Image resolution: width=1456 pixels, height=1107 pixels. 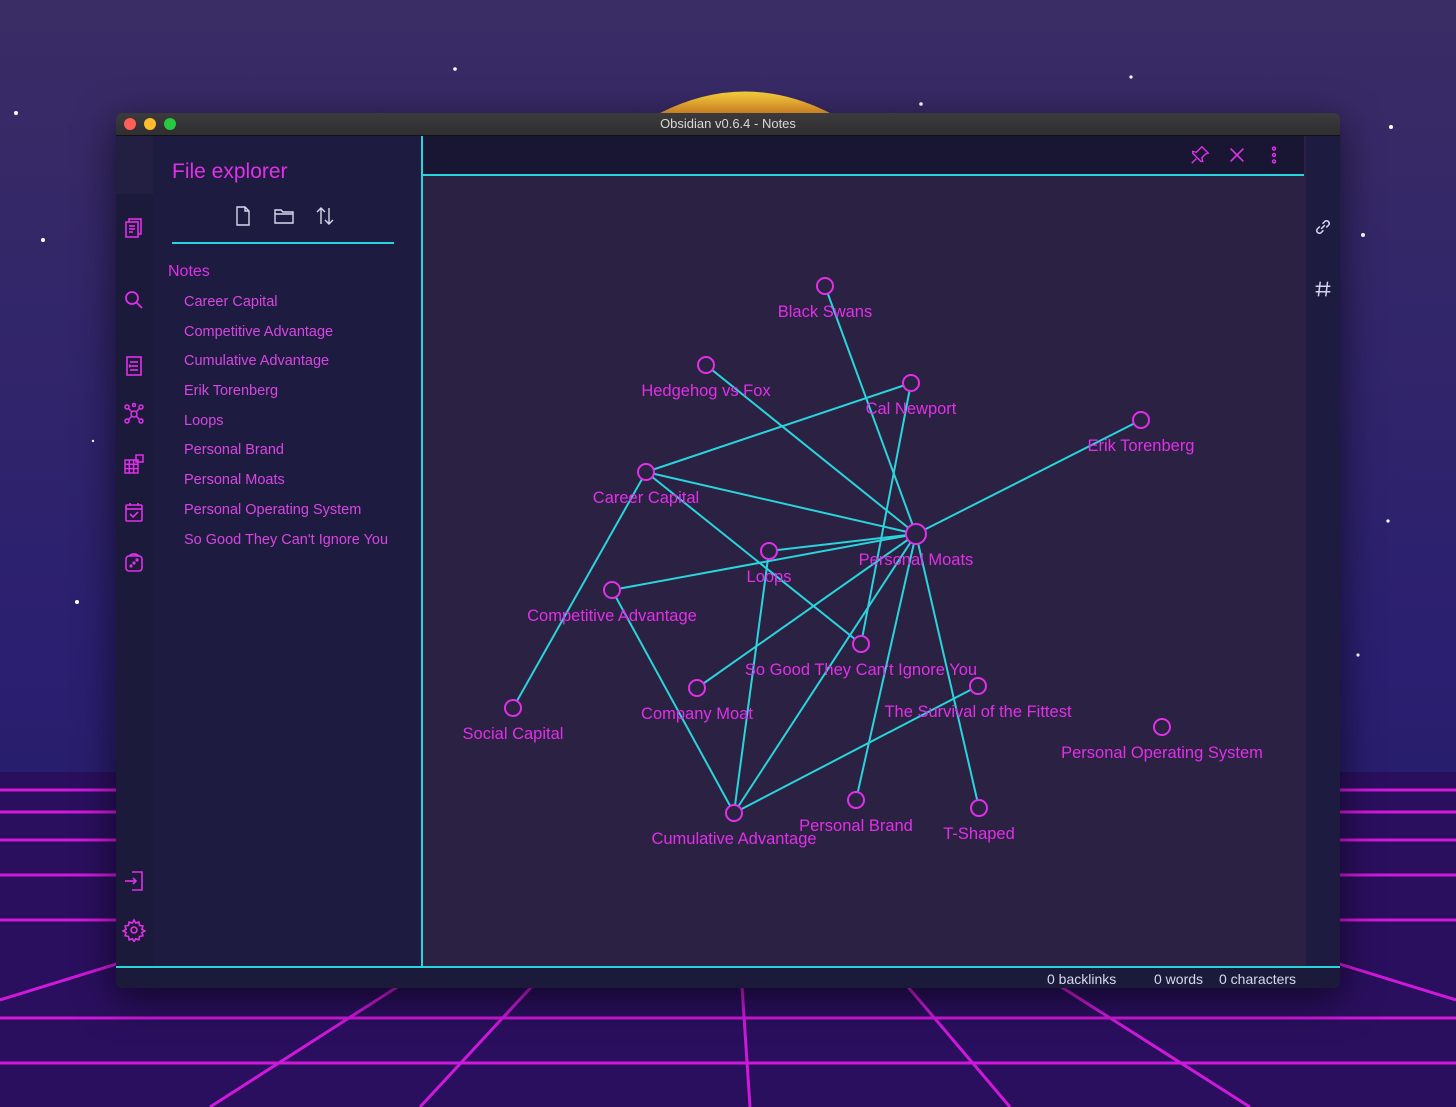 What do you see at coordinates (1258, 979) in the screenshot?
I see `character-count: 0 characters` at bounding box center [1258, 979].